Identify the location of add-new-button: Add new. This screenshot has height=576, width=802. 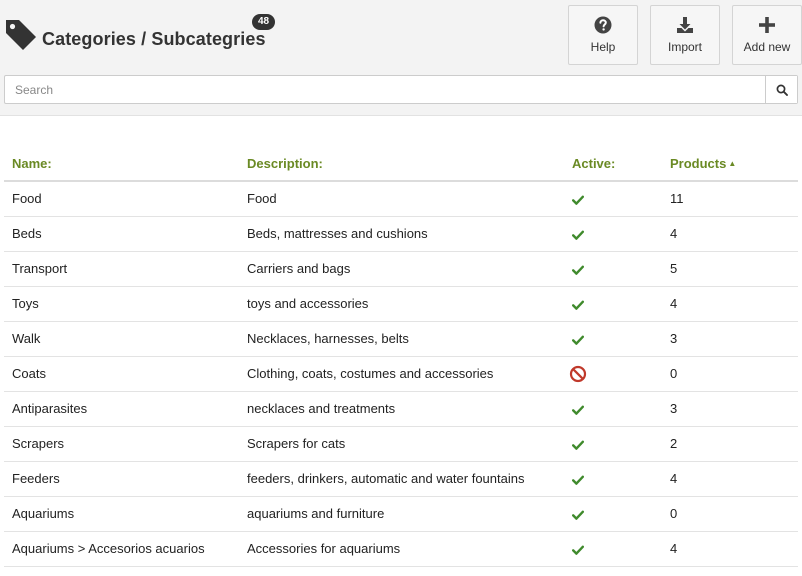
(767, 35).